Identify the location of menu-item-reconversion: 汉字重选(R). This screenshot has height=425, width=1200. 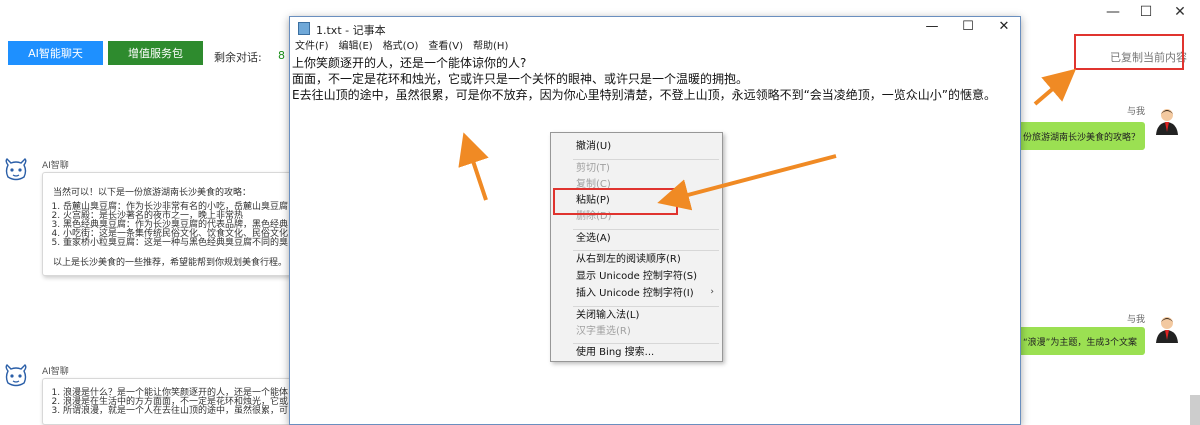
(603, 331).